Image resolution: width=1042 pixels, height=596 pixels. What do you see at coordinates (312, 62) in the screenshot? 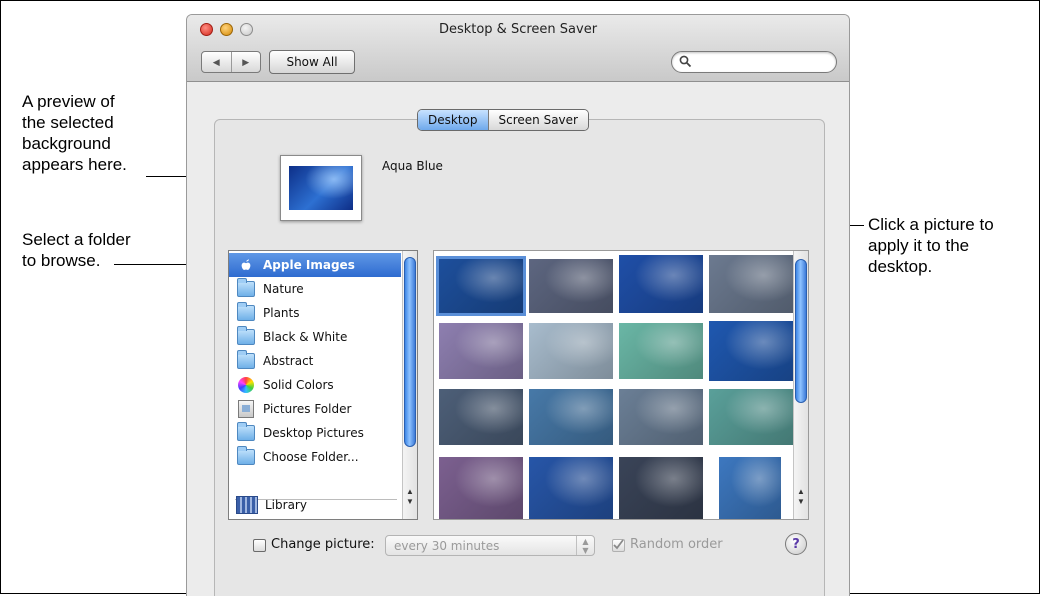
I see `show-all-button: Show All` at bounding box center [312, 62].